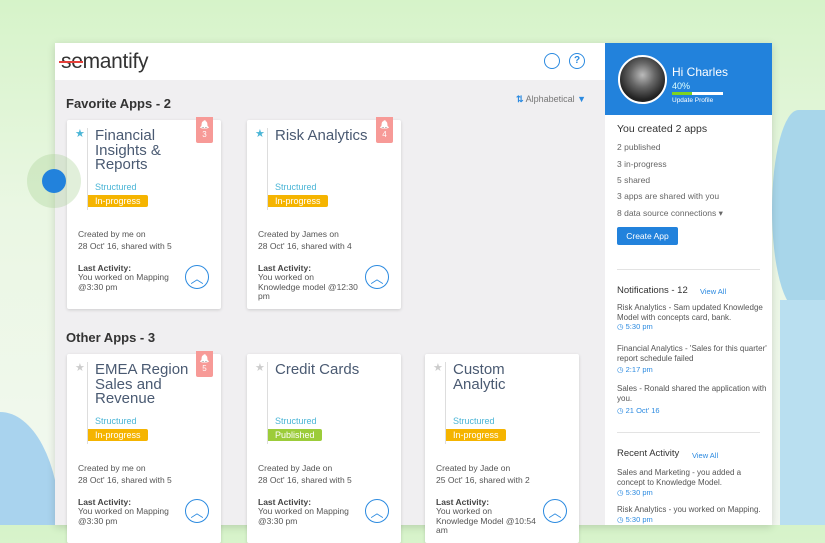 The height and width of the screenshot is (543, 825). Describe the element at coordinates (204, 130) in the screenshot. I see `notification-bell-badge: 🔔 3` at that location.